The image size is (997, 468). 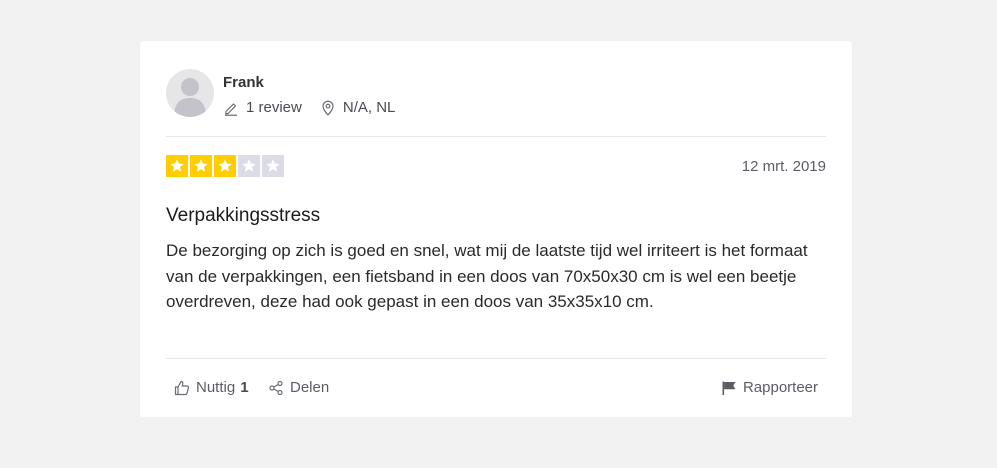 I want to click on useful-count: 1, so click(x=244, y=387).